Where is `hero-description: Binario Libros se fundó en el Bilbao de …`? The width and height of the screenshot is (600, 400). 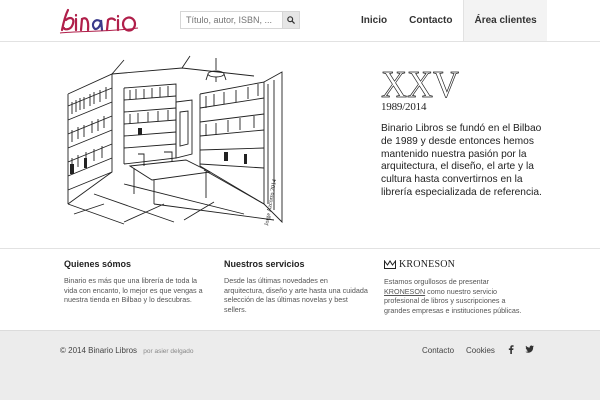
hero-description: Binario Libros se fundó en el Bilbao de … is located at coordinates (461, 160).